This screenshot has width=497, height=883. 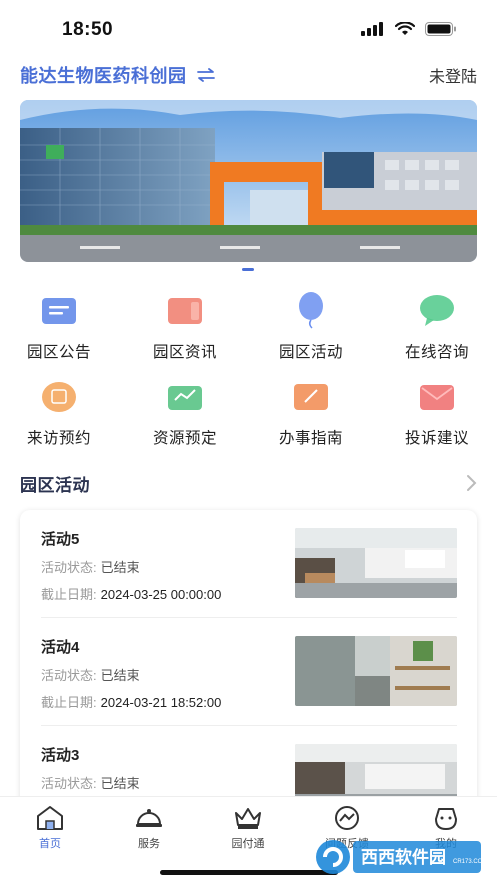 I want to click on resource-icon, so click(x=185, y=396).